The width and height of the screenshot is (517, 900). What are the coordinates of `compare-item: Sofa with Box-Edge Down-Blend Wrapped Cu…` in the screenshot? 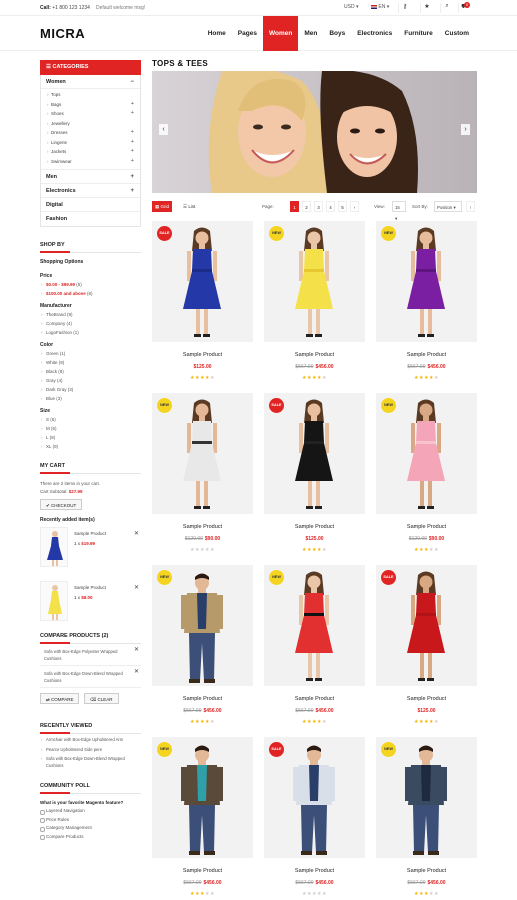 It's located at (90, 677).